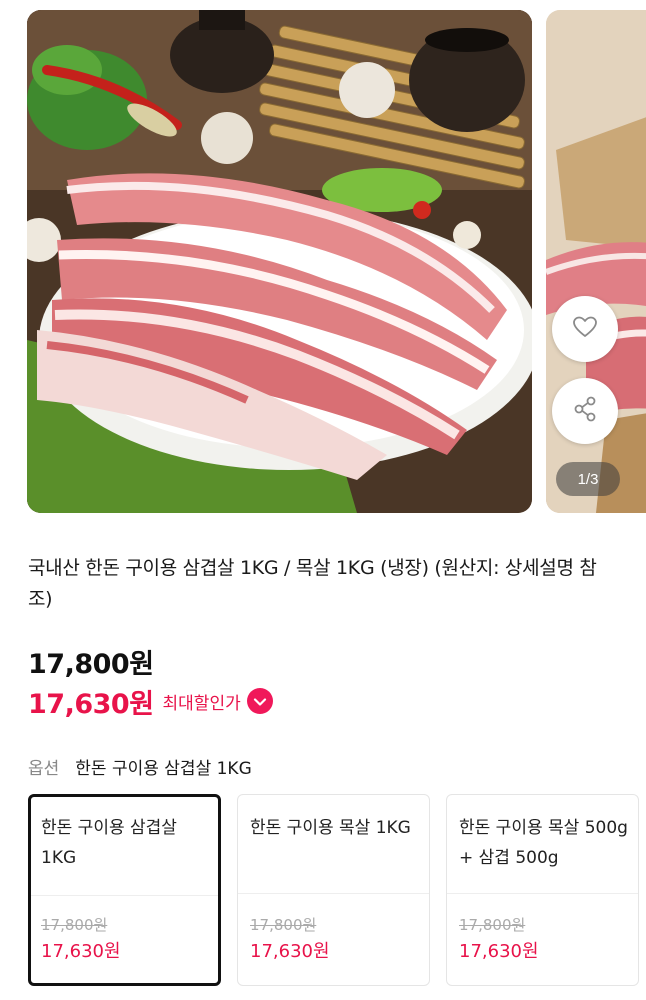  What do you see at coordinates (91, 704) in the screenshot?
I see `sale-price: 17,630원` at bounding box center [91, 704].